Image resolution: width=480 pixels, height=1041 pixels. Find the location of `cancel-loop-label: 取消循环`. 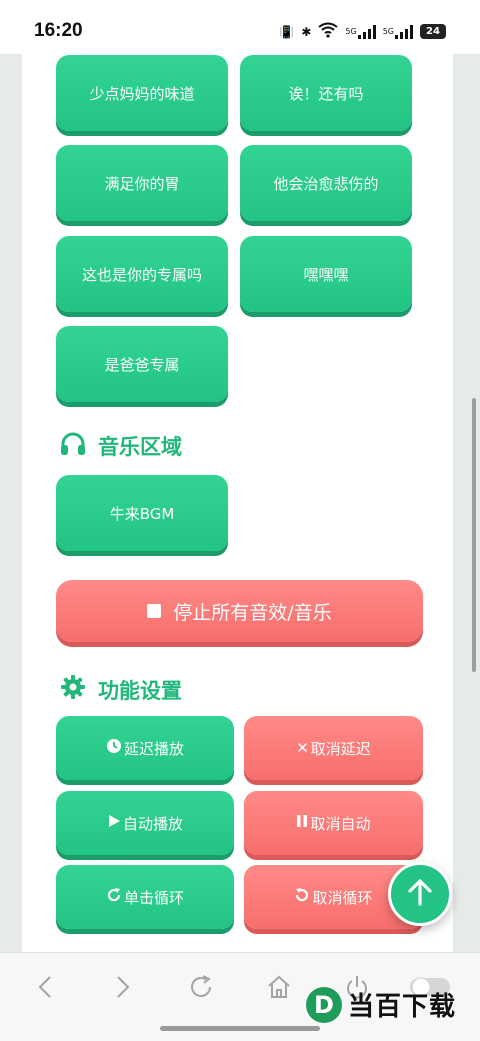

cancel-loop-label: 取消循环 is located at coordinates (342, 897).